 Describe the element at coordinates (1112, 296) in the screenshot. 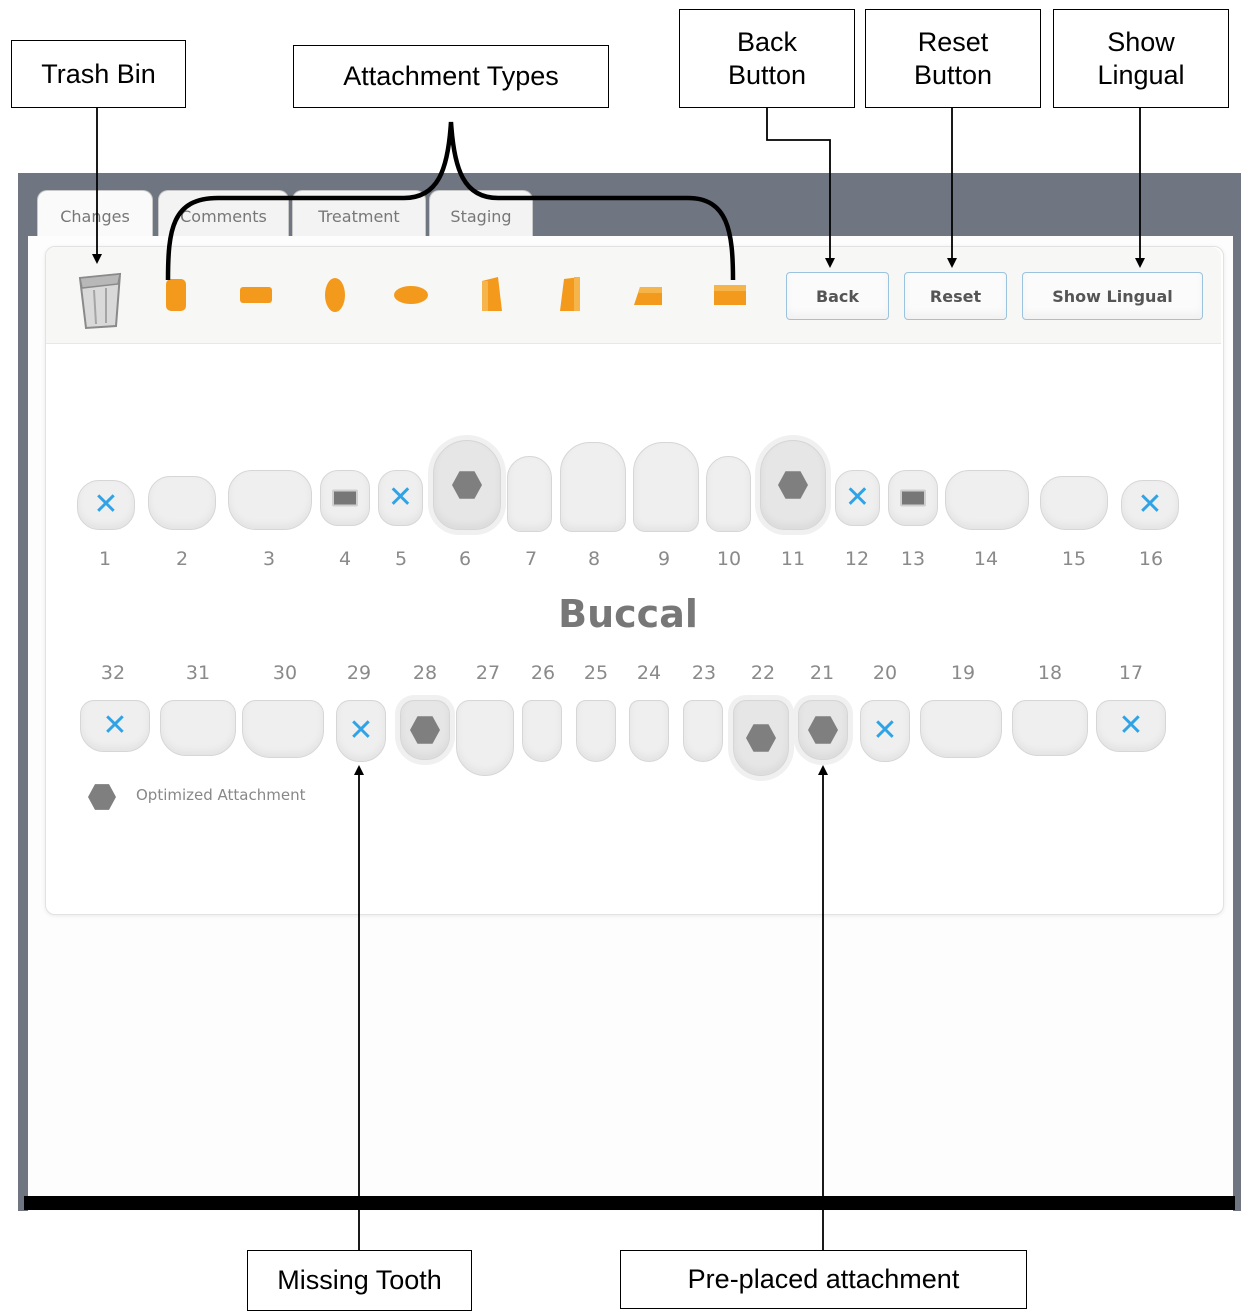

I see `show-lingual-button: Show Lingual` at that location.